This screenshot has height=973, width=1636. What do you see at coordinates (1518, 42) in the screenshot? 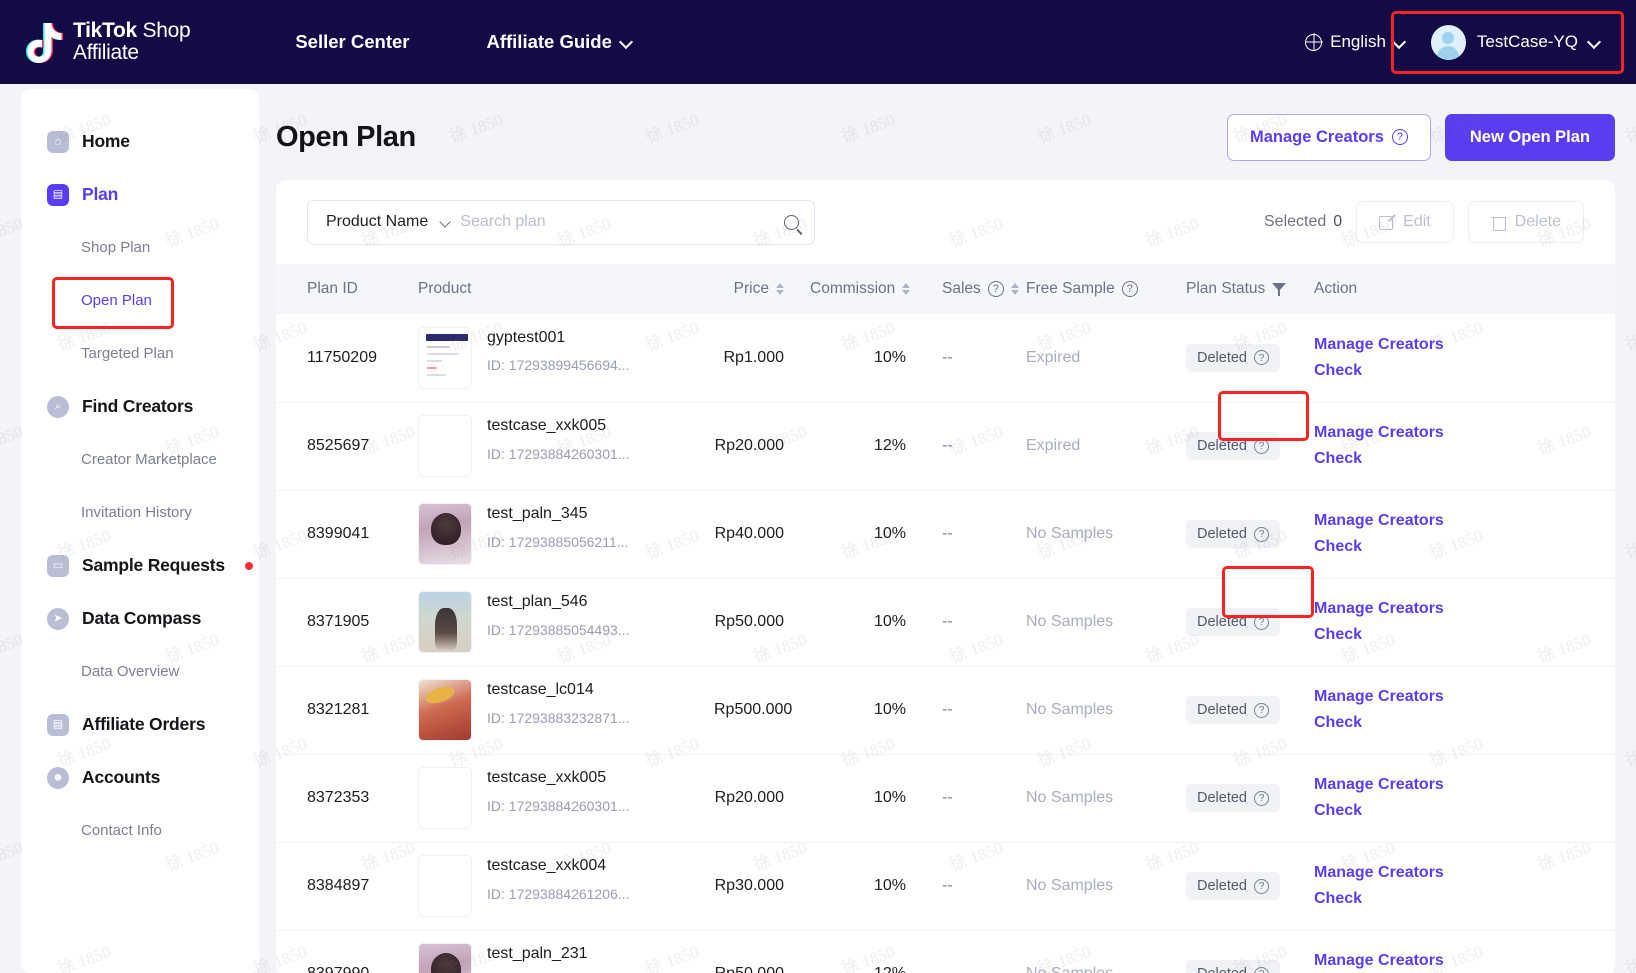
I see `account-menu: TestCase-YQ` at bounding box center [1518, 42].